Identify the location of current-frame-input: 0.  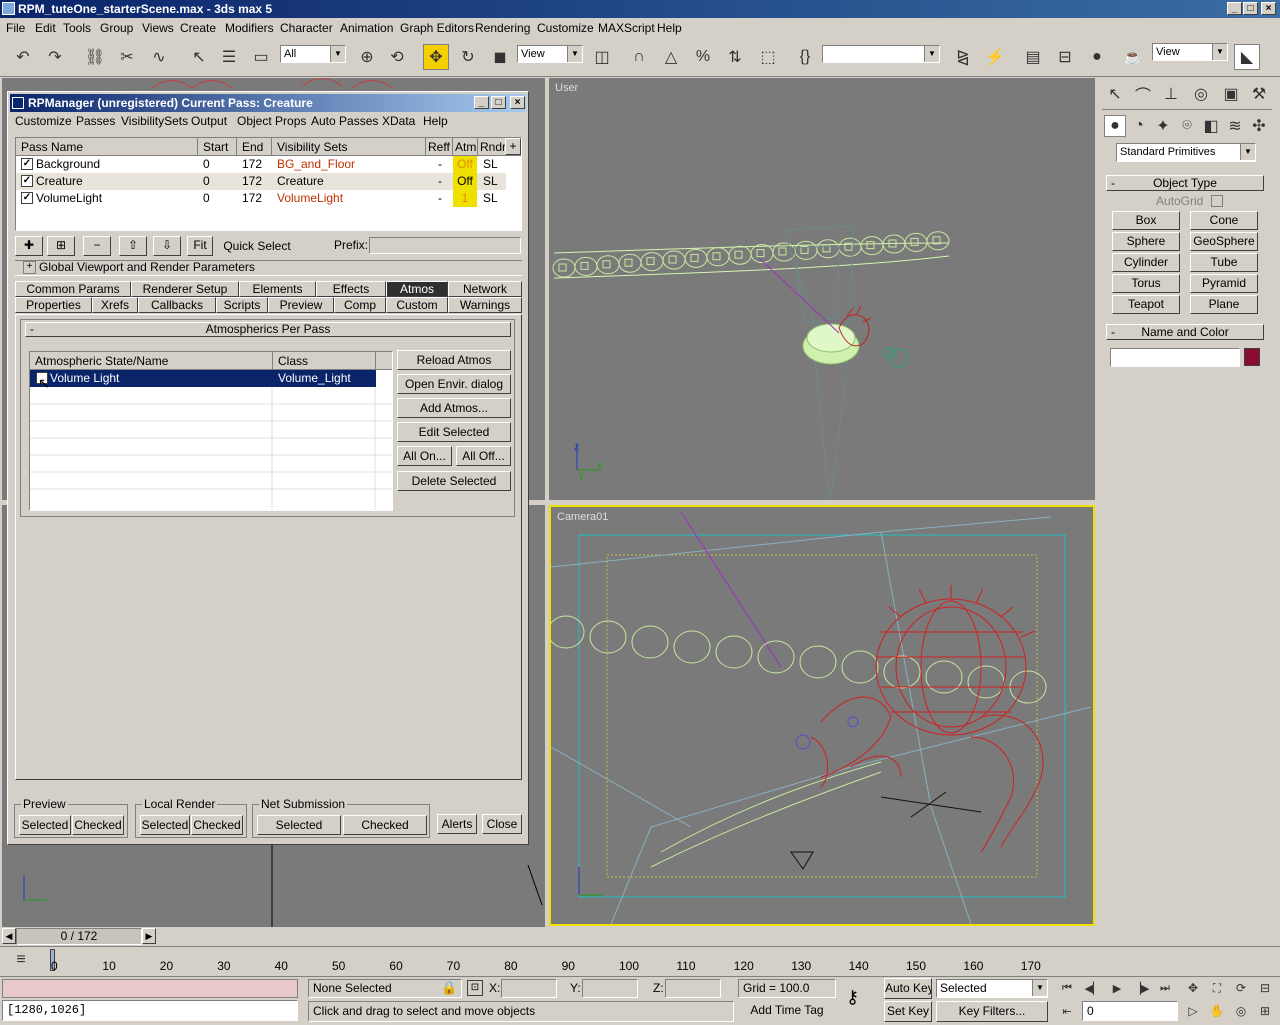
(1130, 1011).